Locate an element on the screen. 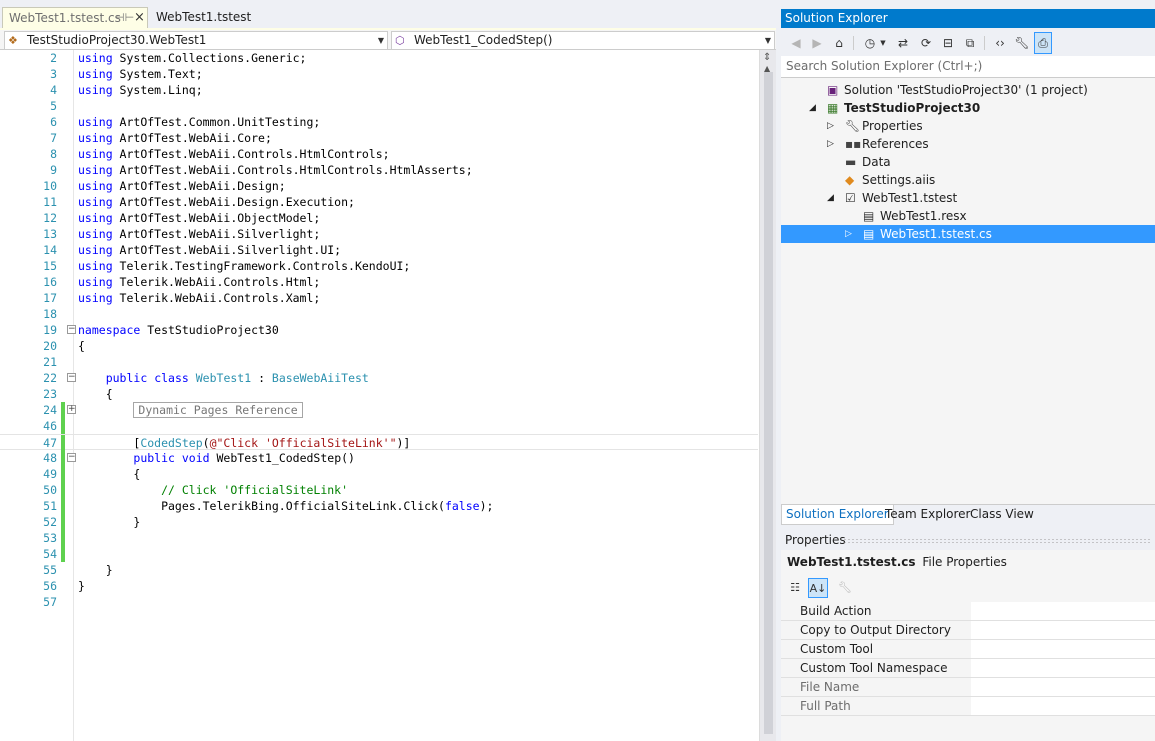 This screenshot has height=741, width=1155. code-line: 18 is located at coordinates (379, 314).